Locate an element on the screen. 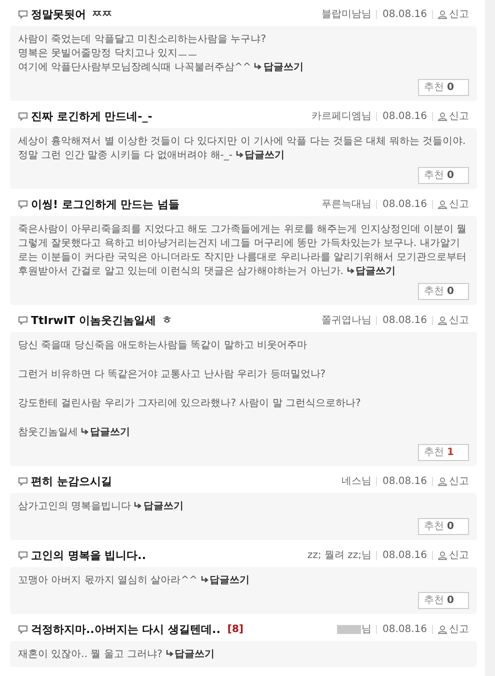 The height and width of the screenshot is (676, 495). comment-title: 정말못됫어 is located at coordinates (58, 14).